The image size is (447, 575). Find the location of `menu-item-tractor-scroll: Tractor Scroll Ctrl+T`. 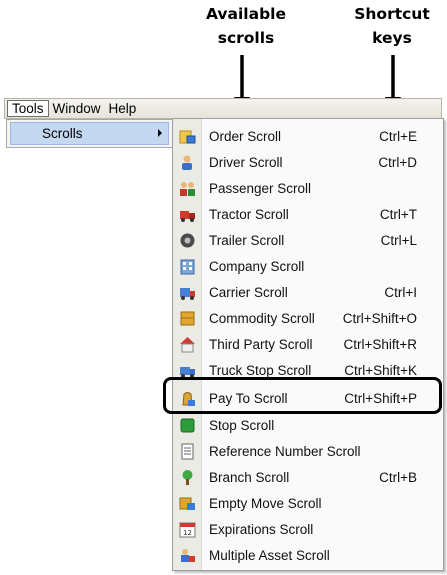

menu-item-tractor-scroll: Tractor Scroll Ctrl+T is located at coordinates (308, 214).